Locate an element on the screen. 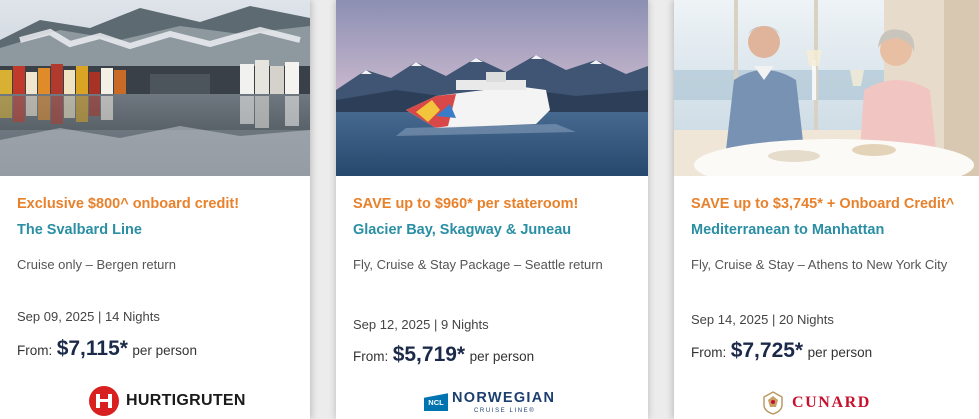 This screenshot has width=979, height=419. ncl-logo-icon: NCL is located at coordinates (436, 402).